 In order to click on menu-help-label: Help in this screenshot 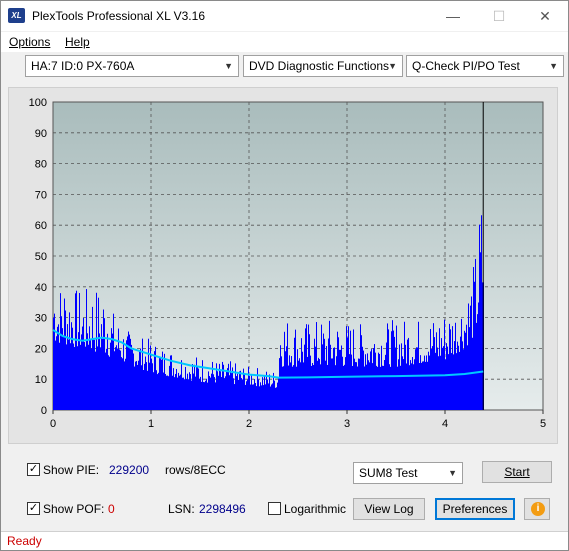, I will do `click(77, 42)`.